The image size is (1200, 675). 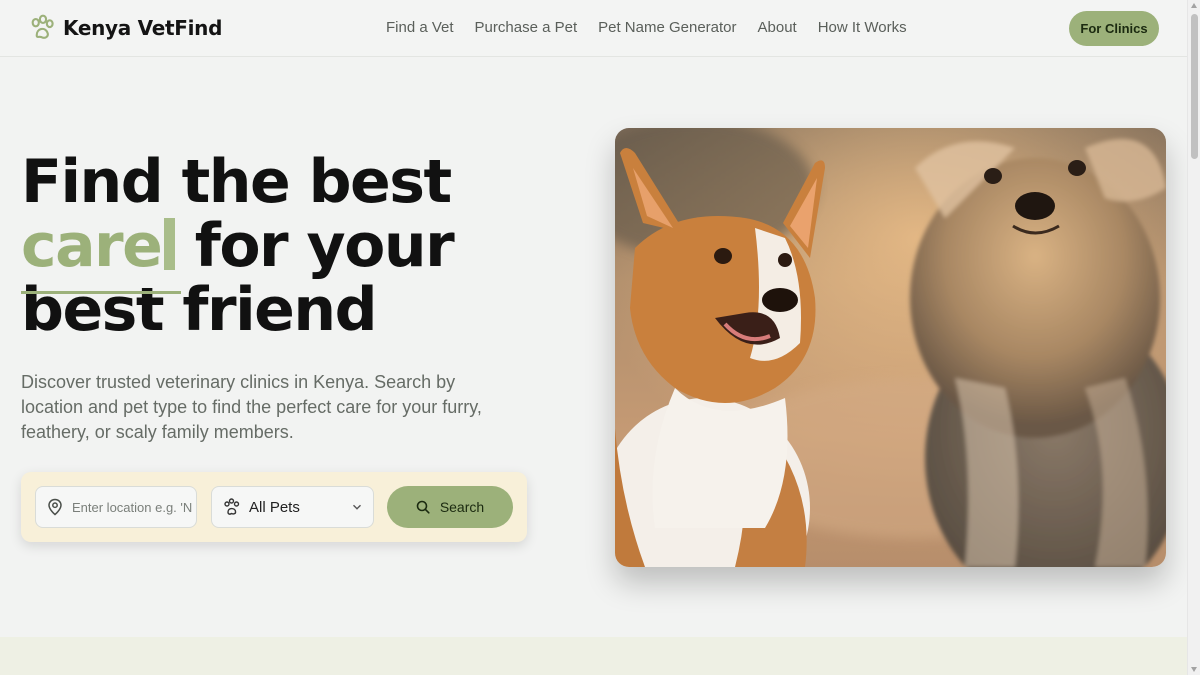 What do you see at coordinates (143, 27) in the screenshot?
I see `brand-name: Kenya VetFind` at bounding box center [143, 27].